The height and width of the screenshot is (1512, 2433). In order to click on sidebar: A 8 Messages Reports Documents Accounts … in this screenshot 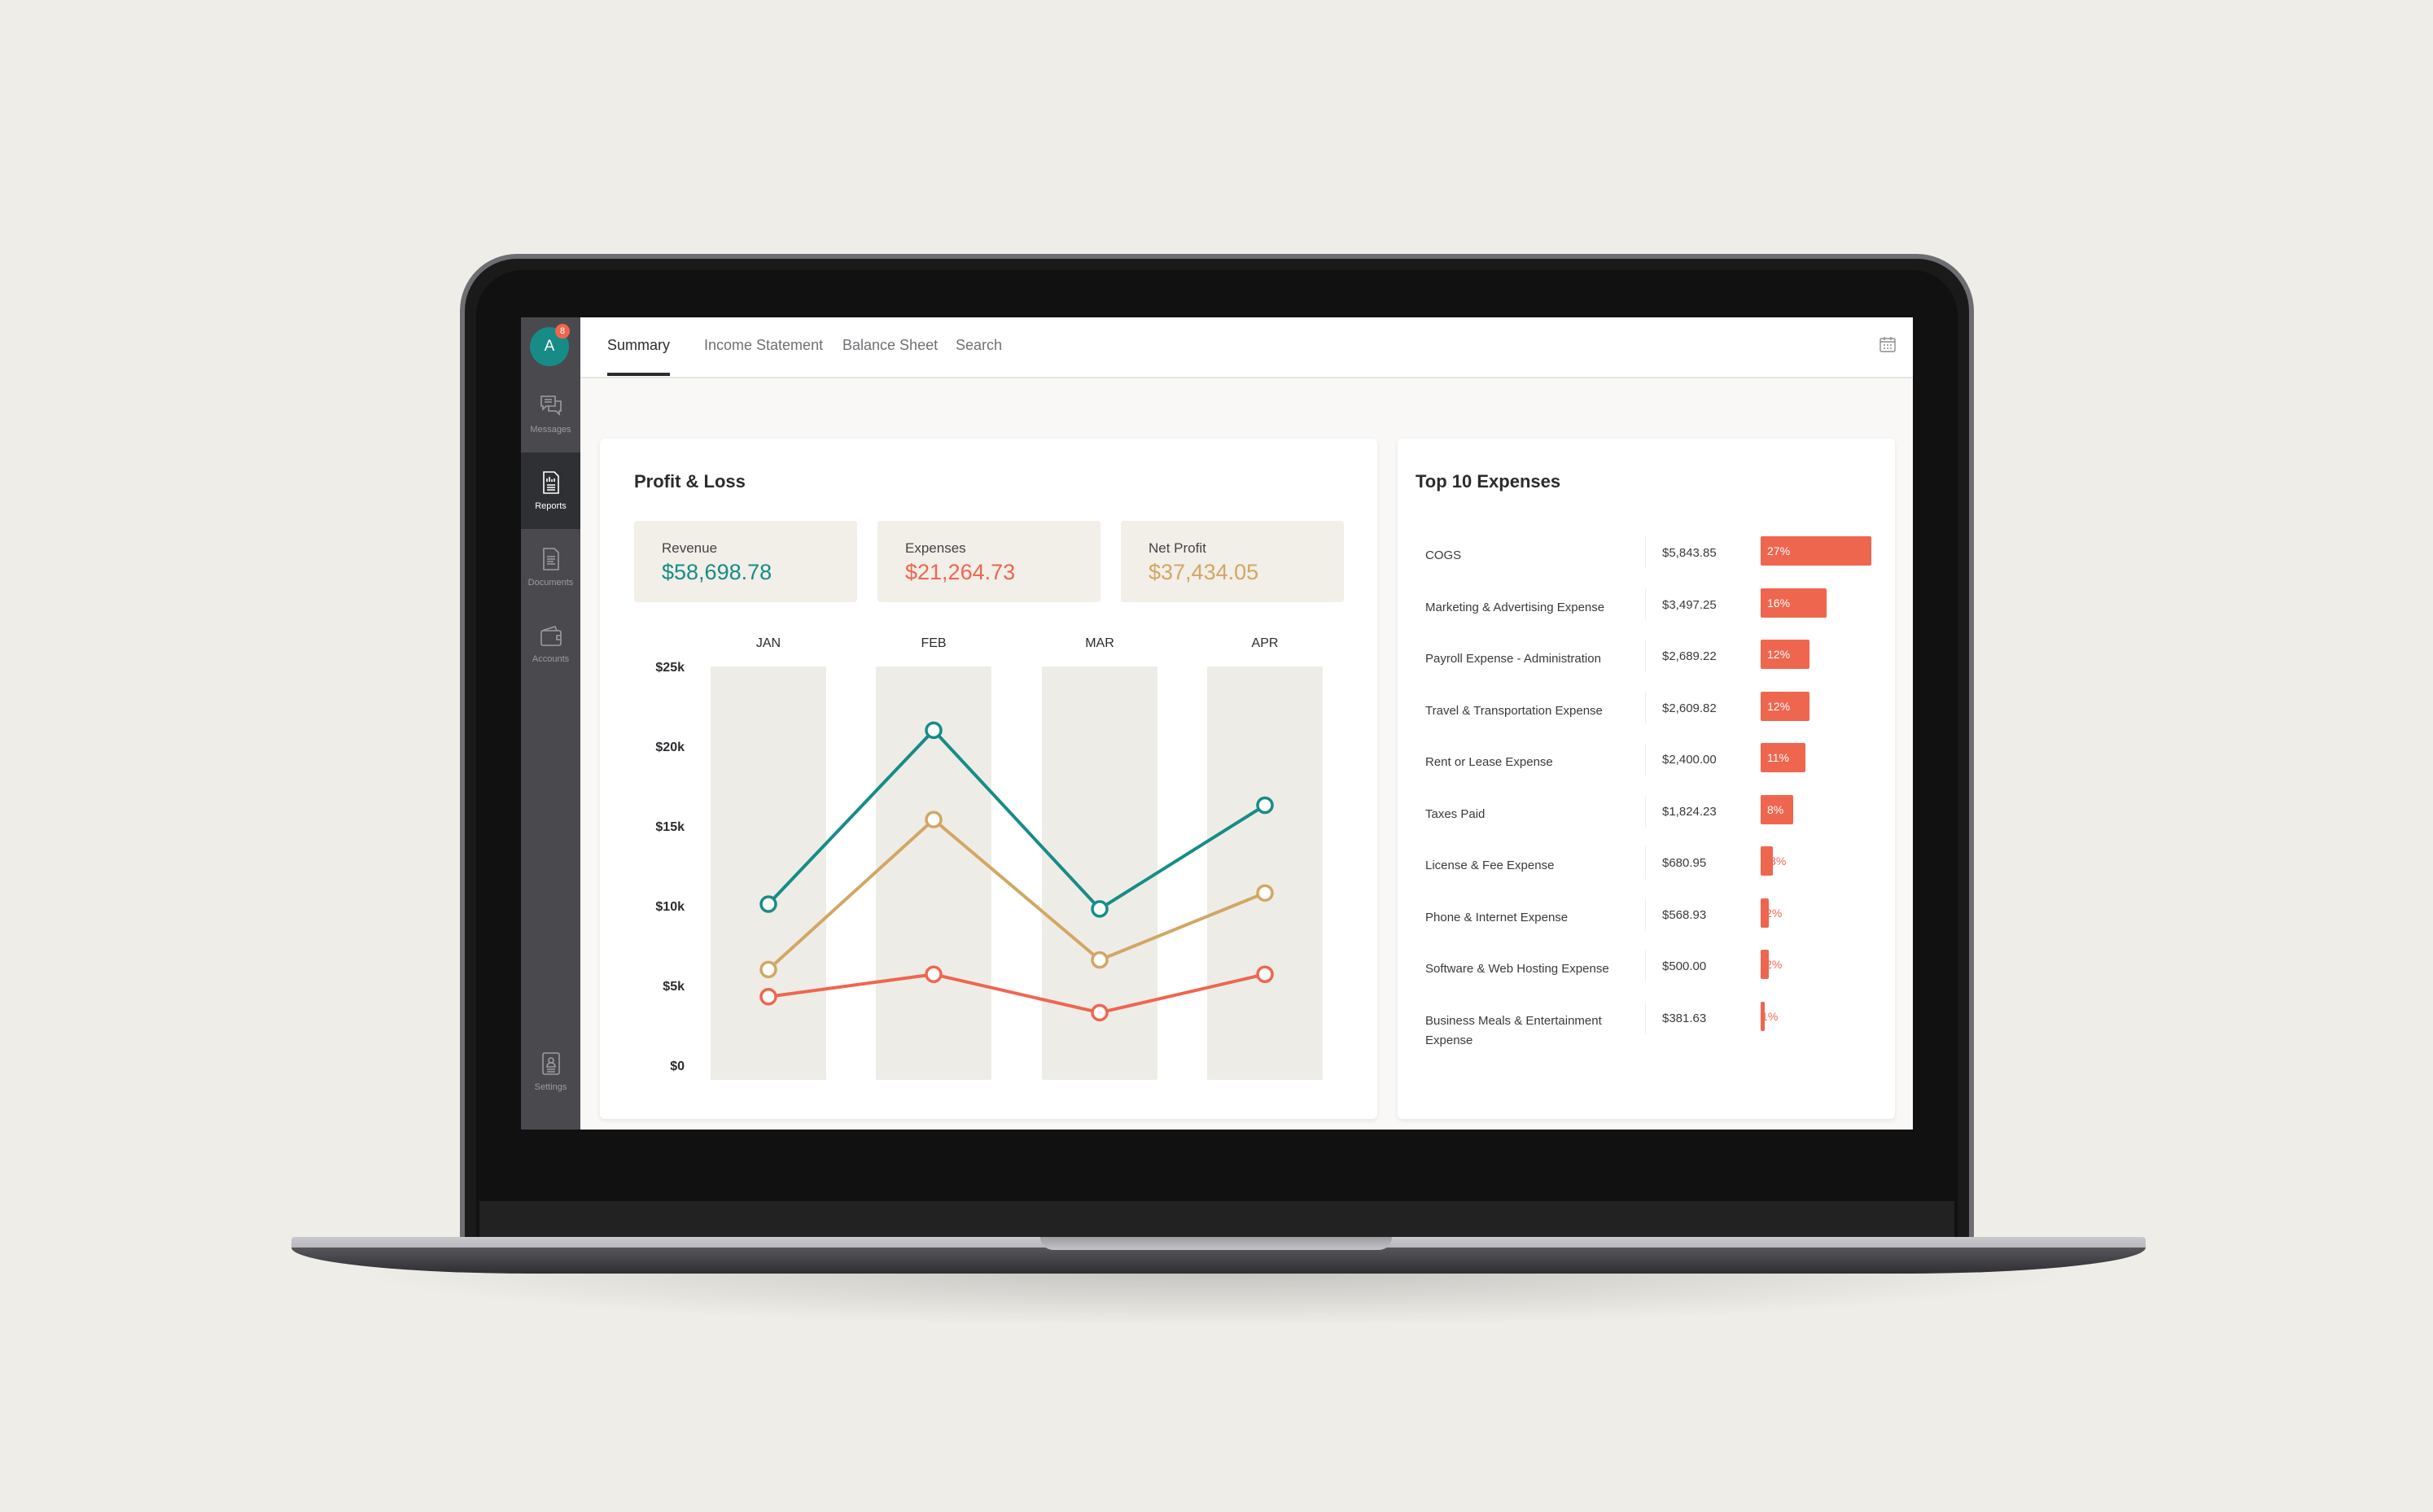, I will do `click(550, 723)`.